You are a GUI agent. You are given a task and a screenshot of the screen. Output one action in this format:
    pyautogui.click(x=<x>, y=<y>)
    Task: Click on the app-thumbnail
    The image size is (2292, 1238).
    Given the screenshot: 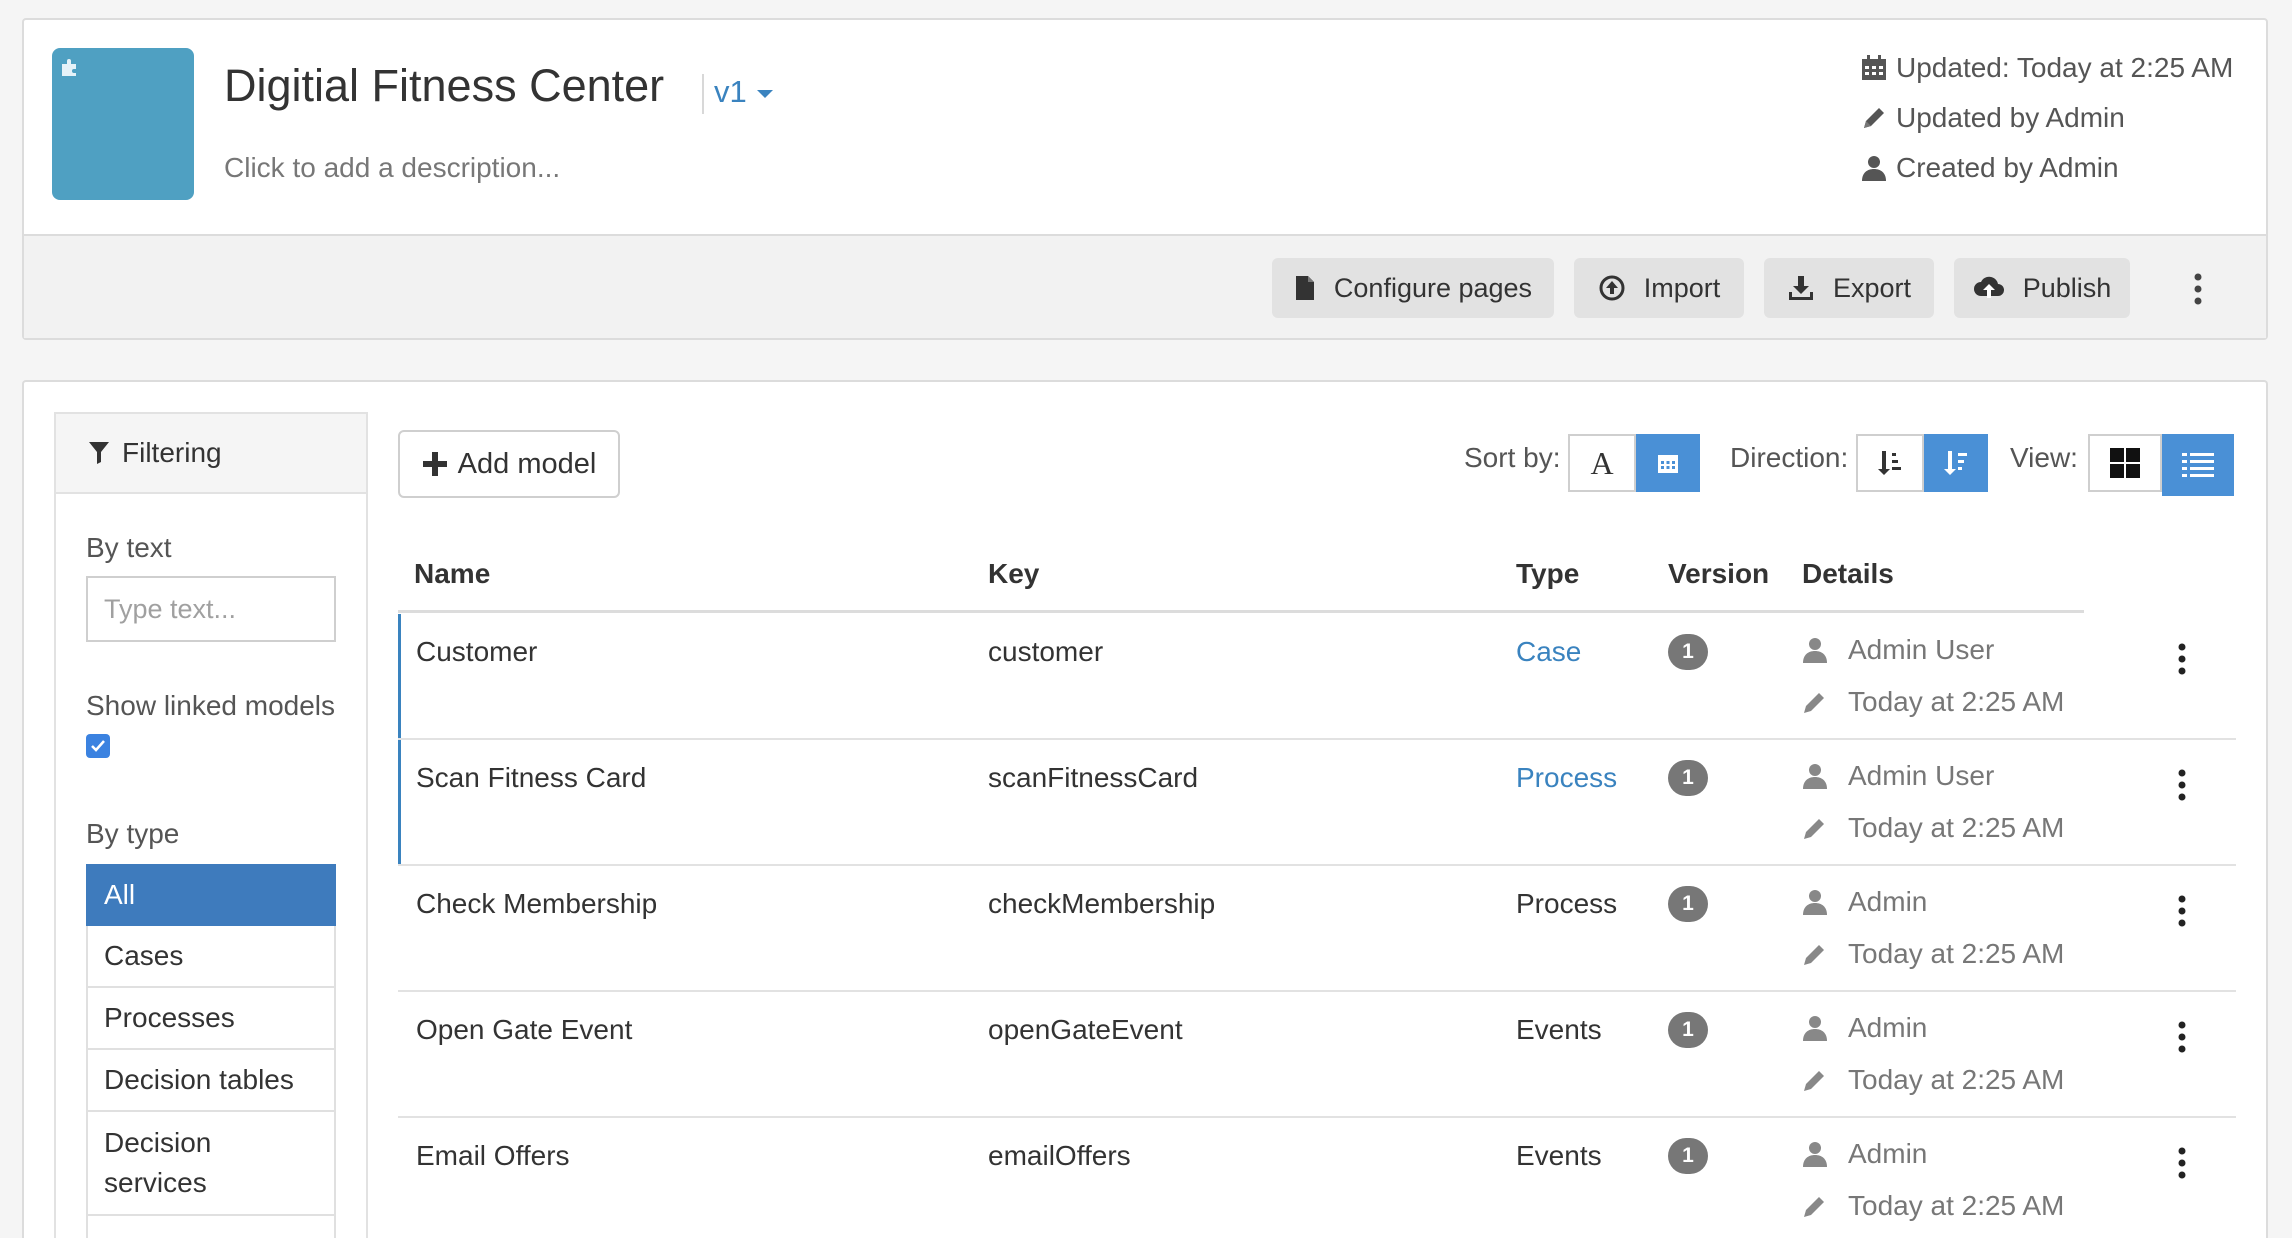 What is the action you would take?
    pyautogui.click(x=123, y=124)
    